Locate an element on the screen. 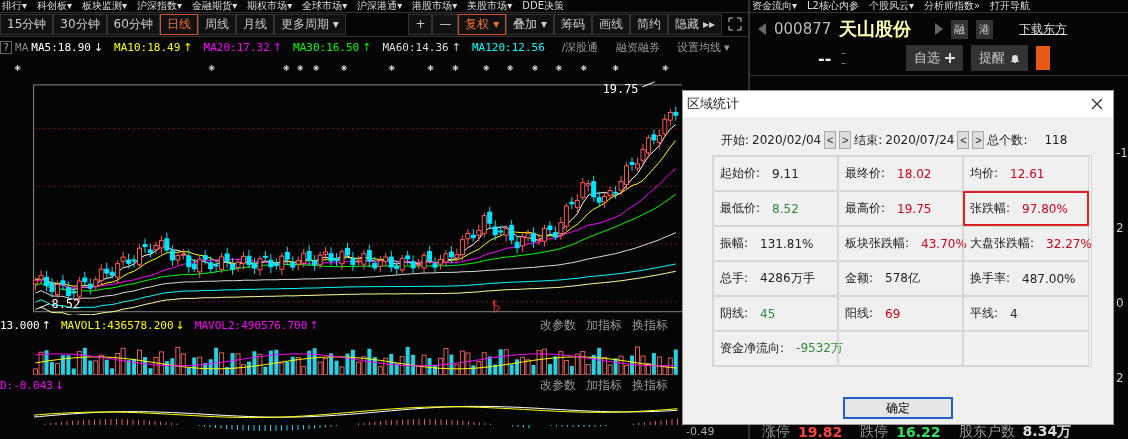  statistic-value: 578亿 is located at coordinates (902, 278).